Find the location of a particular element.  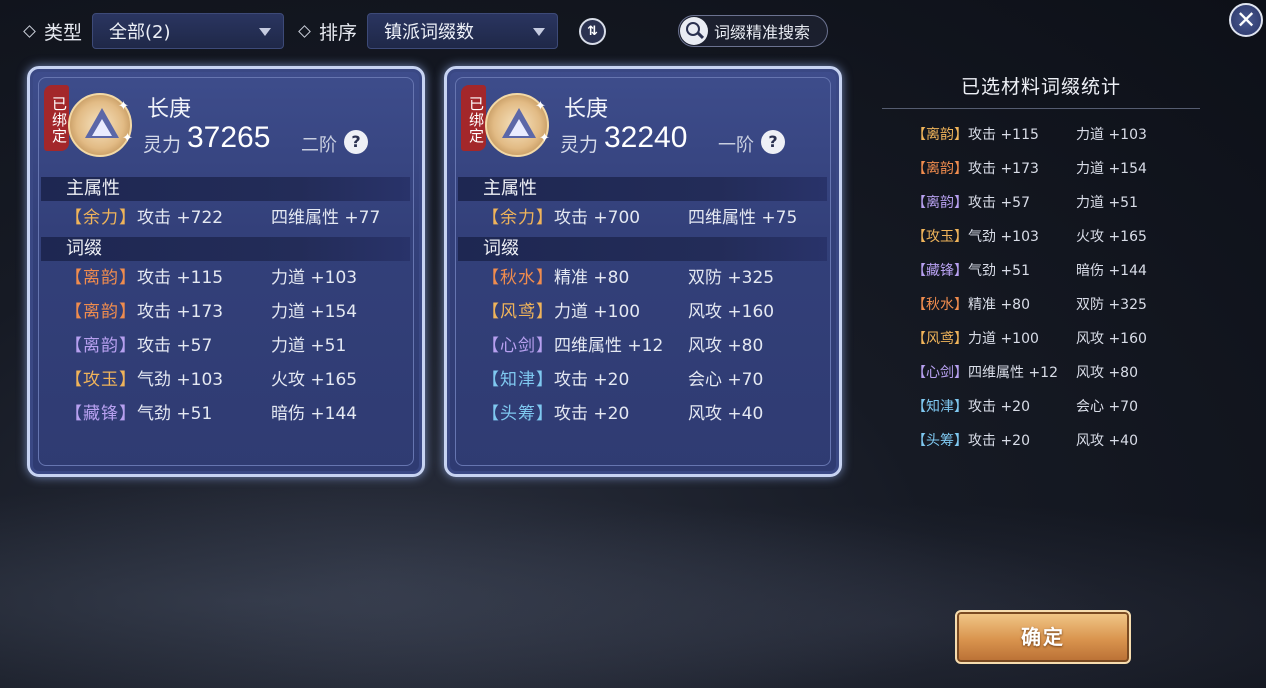

type-dropdown: 全部(2) is located at coordinates (188, 31).